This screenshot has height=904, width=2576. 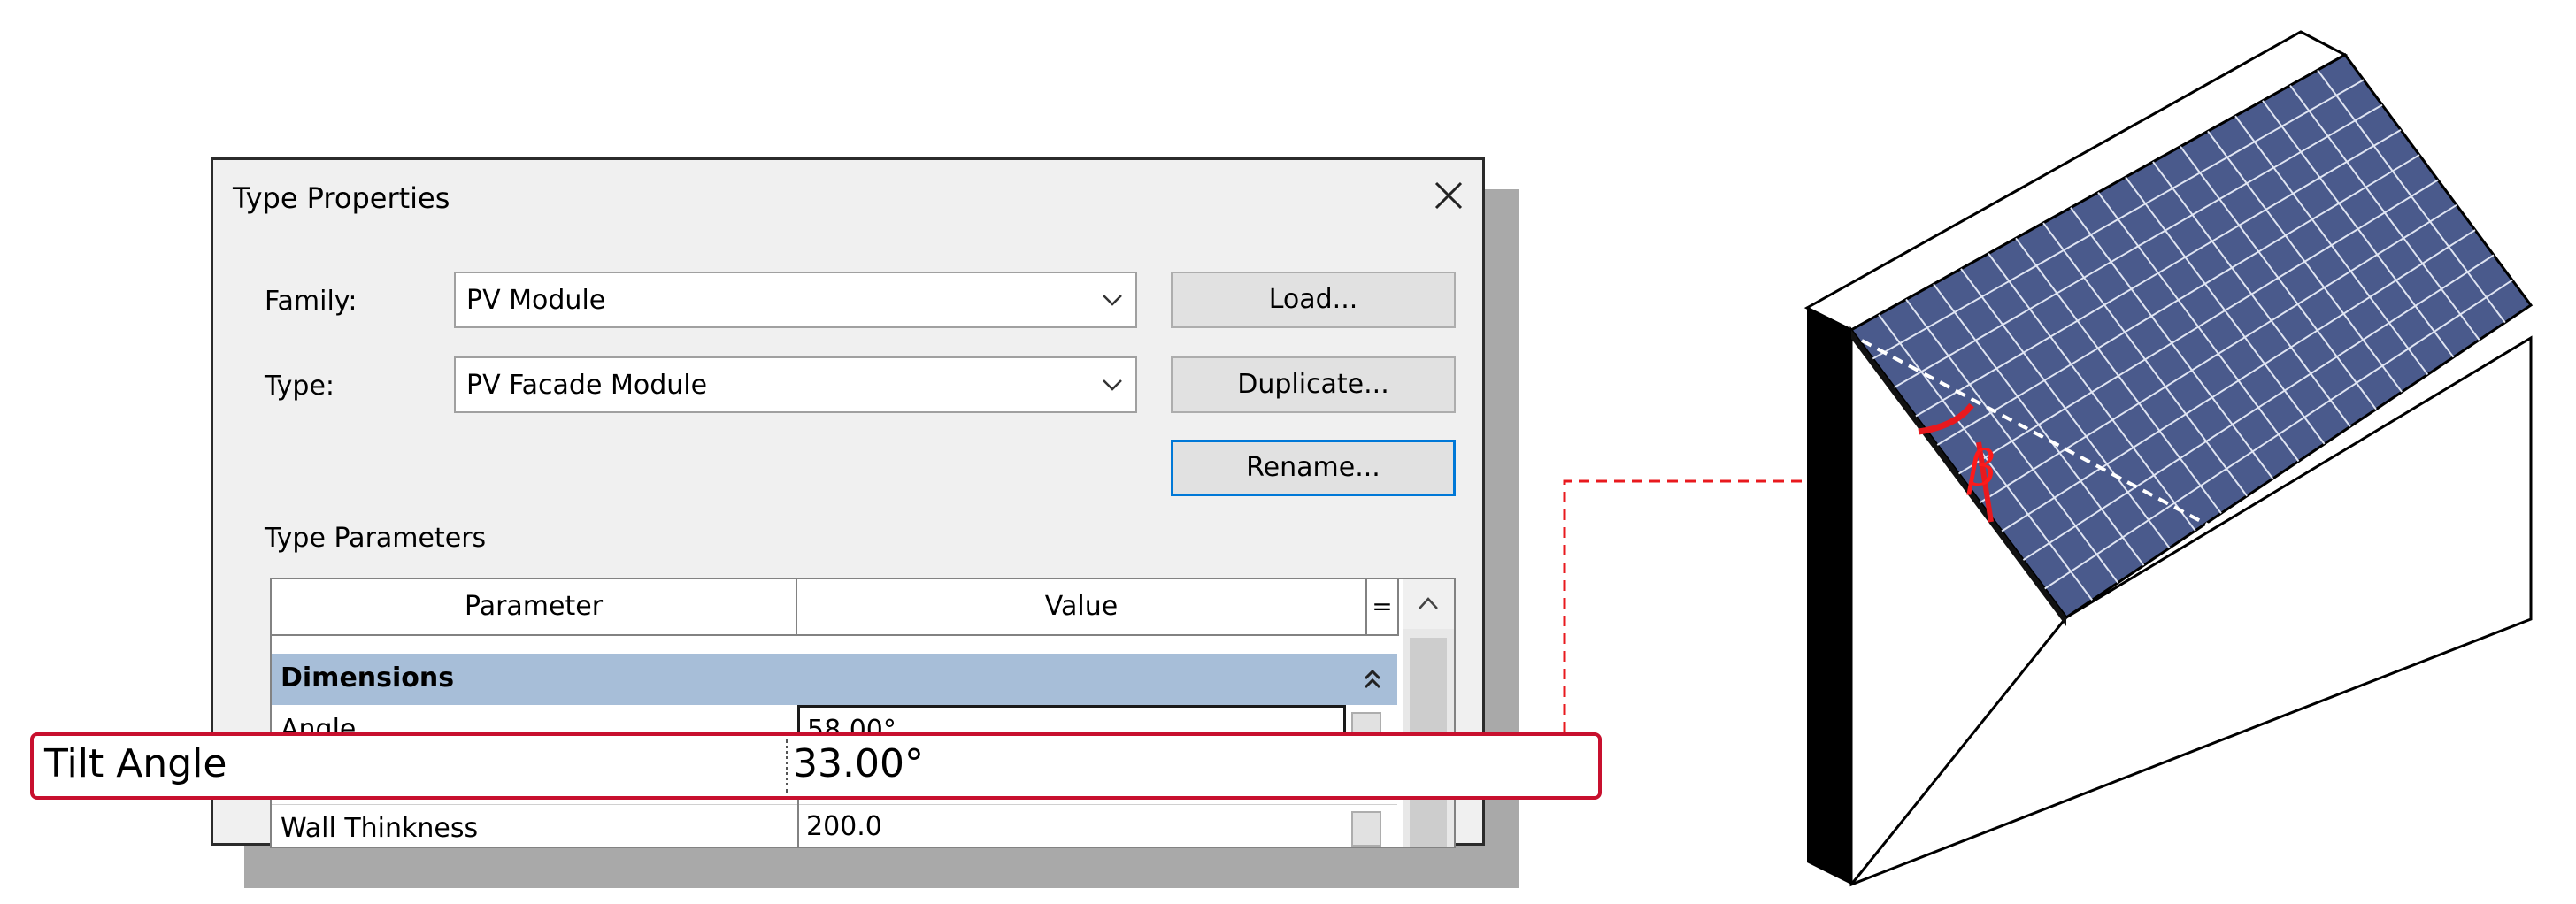 What do you see at coordinates (300, 386) in the screenshot?
I see `type-label: Type:` at bounding box center [300, 386].